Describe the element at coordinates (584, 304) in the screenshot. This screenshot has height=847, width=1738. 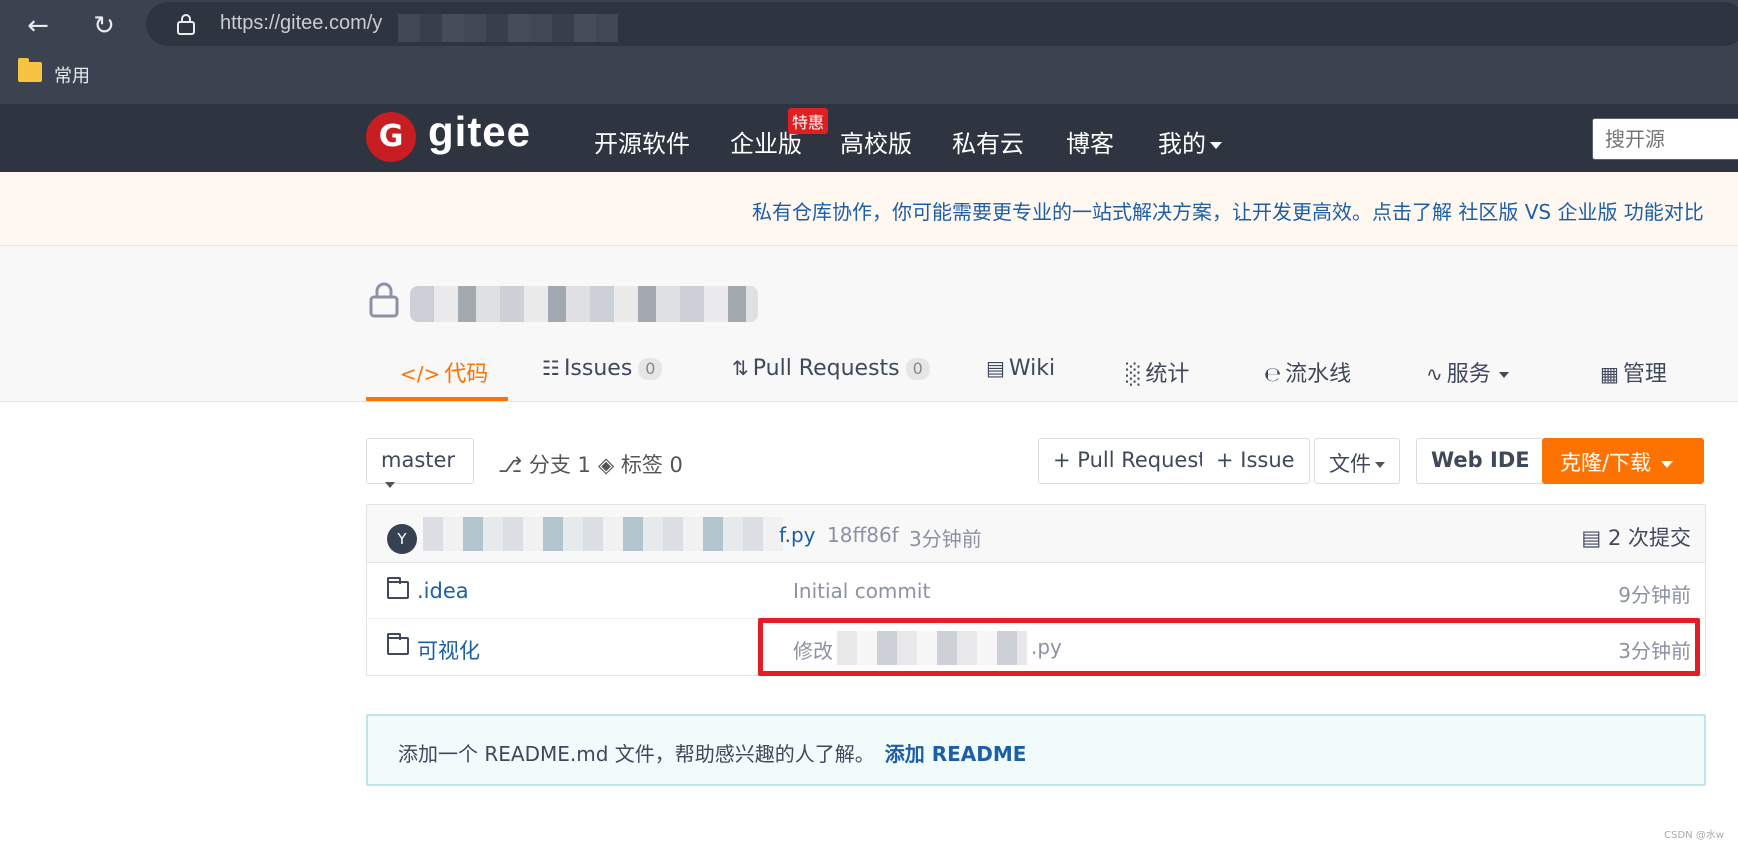
I see `repo-name-redacted` at that location.